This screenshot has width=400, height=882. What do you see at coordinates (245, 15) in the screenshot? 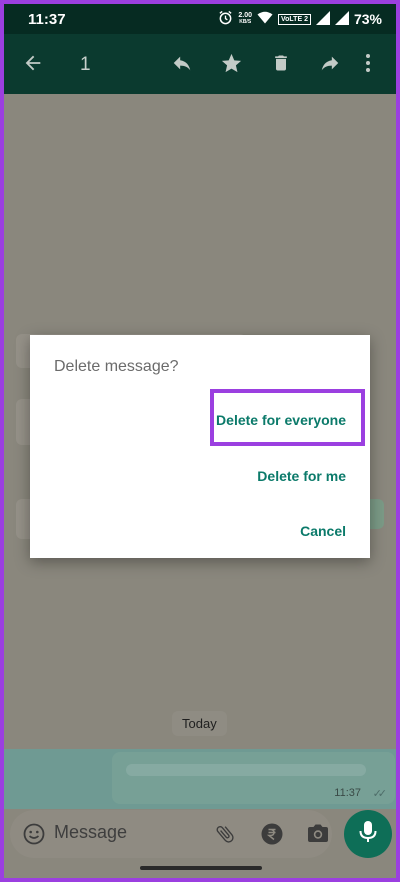
I see `net-speed-value: 2.00` at bounding box center [245, 15].